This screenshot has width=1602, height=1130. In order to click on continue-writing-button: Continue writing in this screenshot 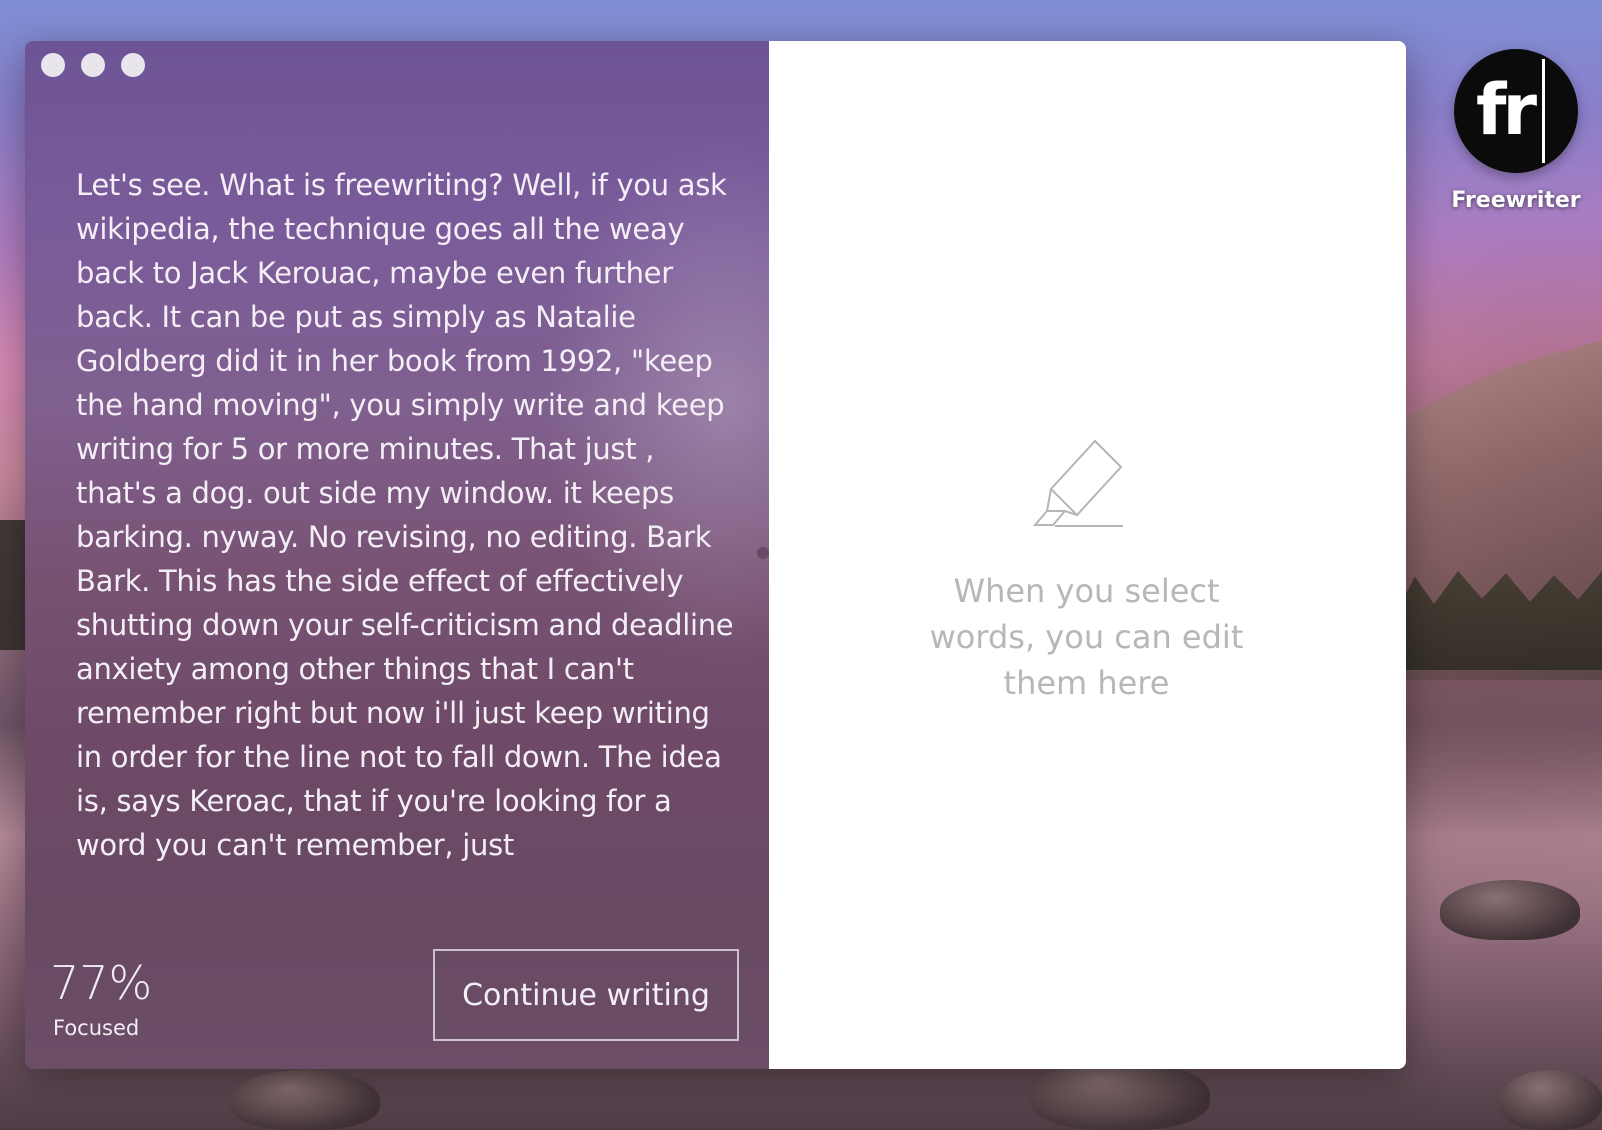, I will do `click(586, 995)`.